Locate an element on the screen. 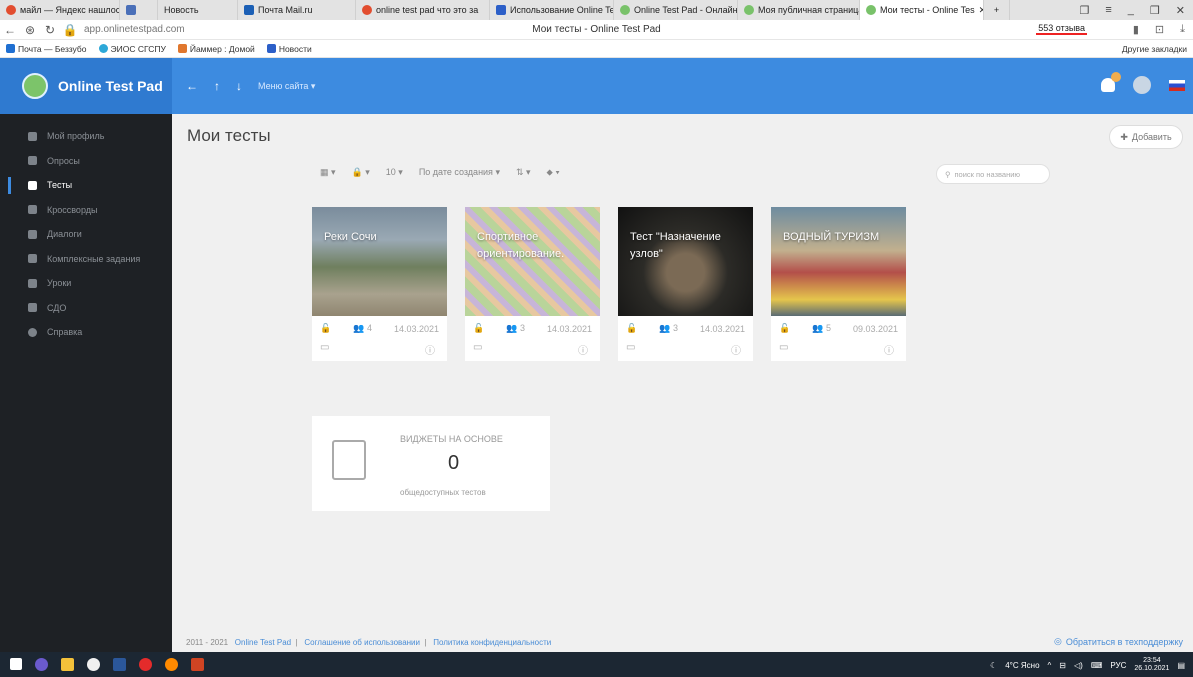  menu-icon: ≡ is located at coordinates (1108, 10).